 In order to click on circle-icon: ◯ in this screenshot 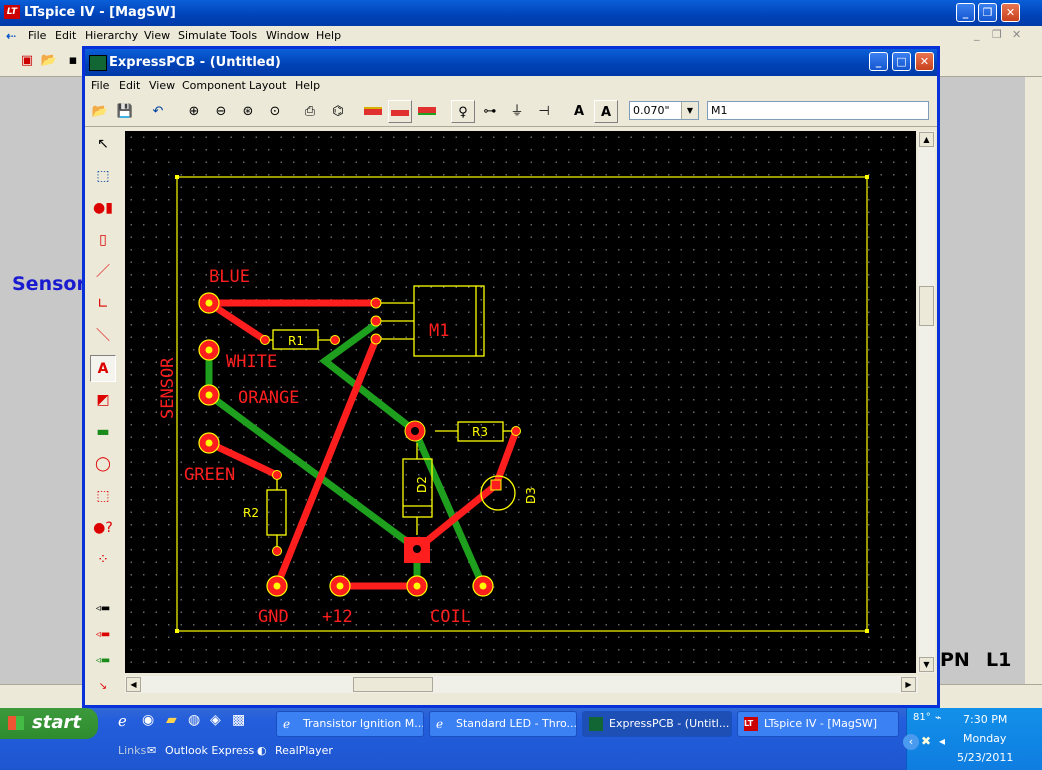, I will do `click(103, 464)`.